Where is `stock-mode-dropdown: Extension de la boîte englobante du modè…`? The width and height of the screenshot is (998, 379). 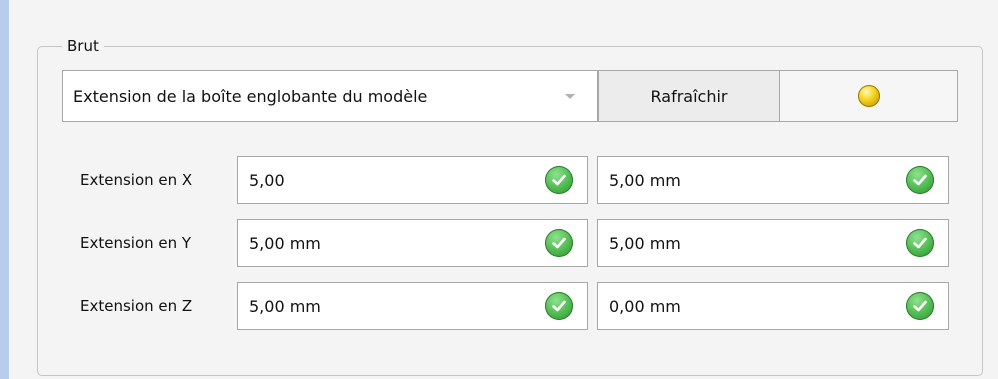 stock-mode-dropdown: Extension de la boîte englobante du modè… is located at coordinates (330, 96).